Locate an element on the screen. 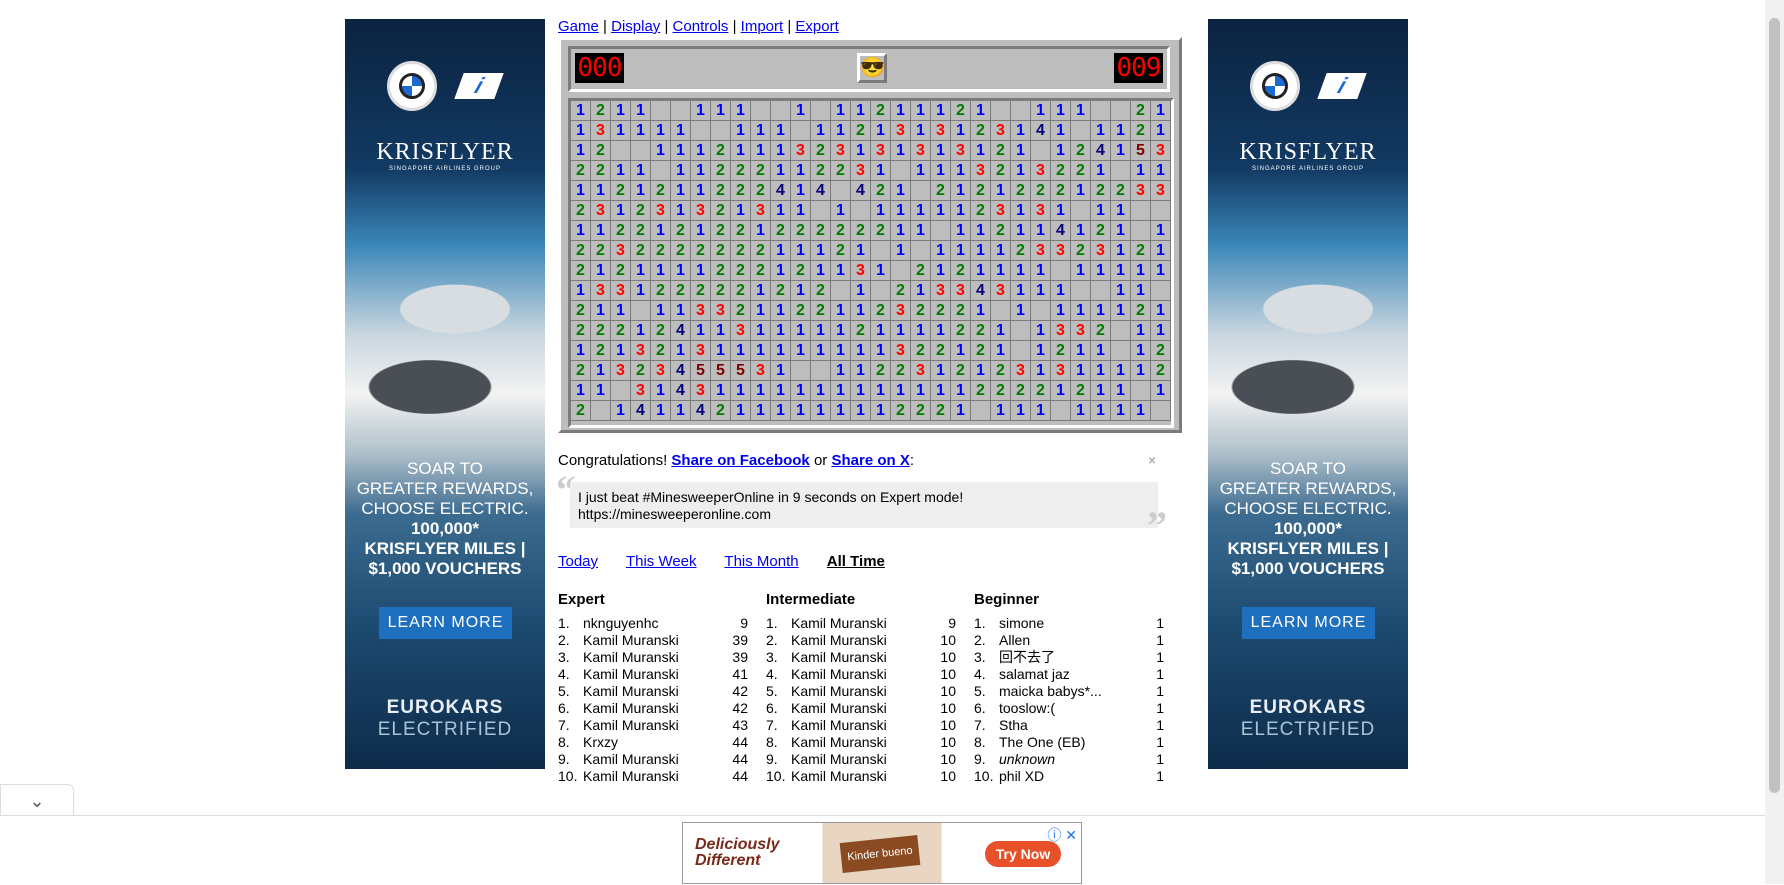  menu-game: Game is located at coordinates (578, 26).